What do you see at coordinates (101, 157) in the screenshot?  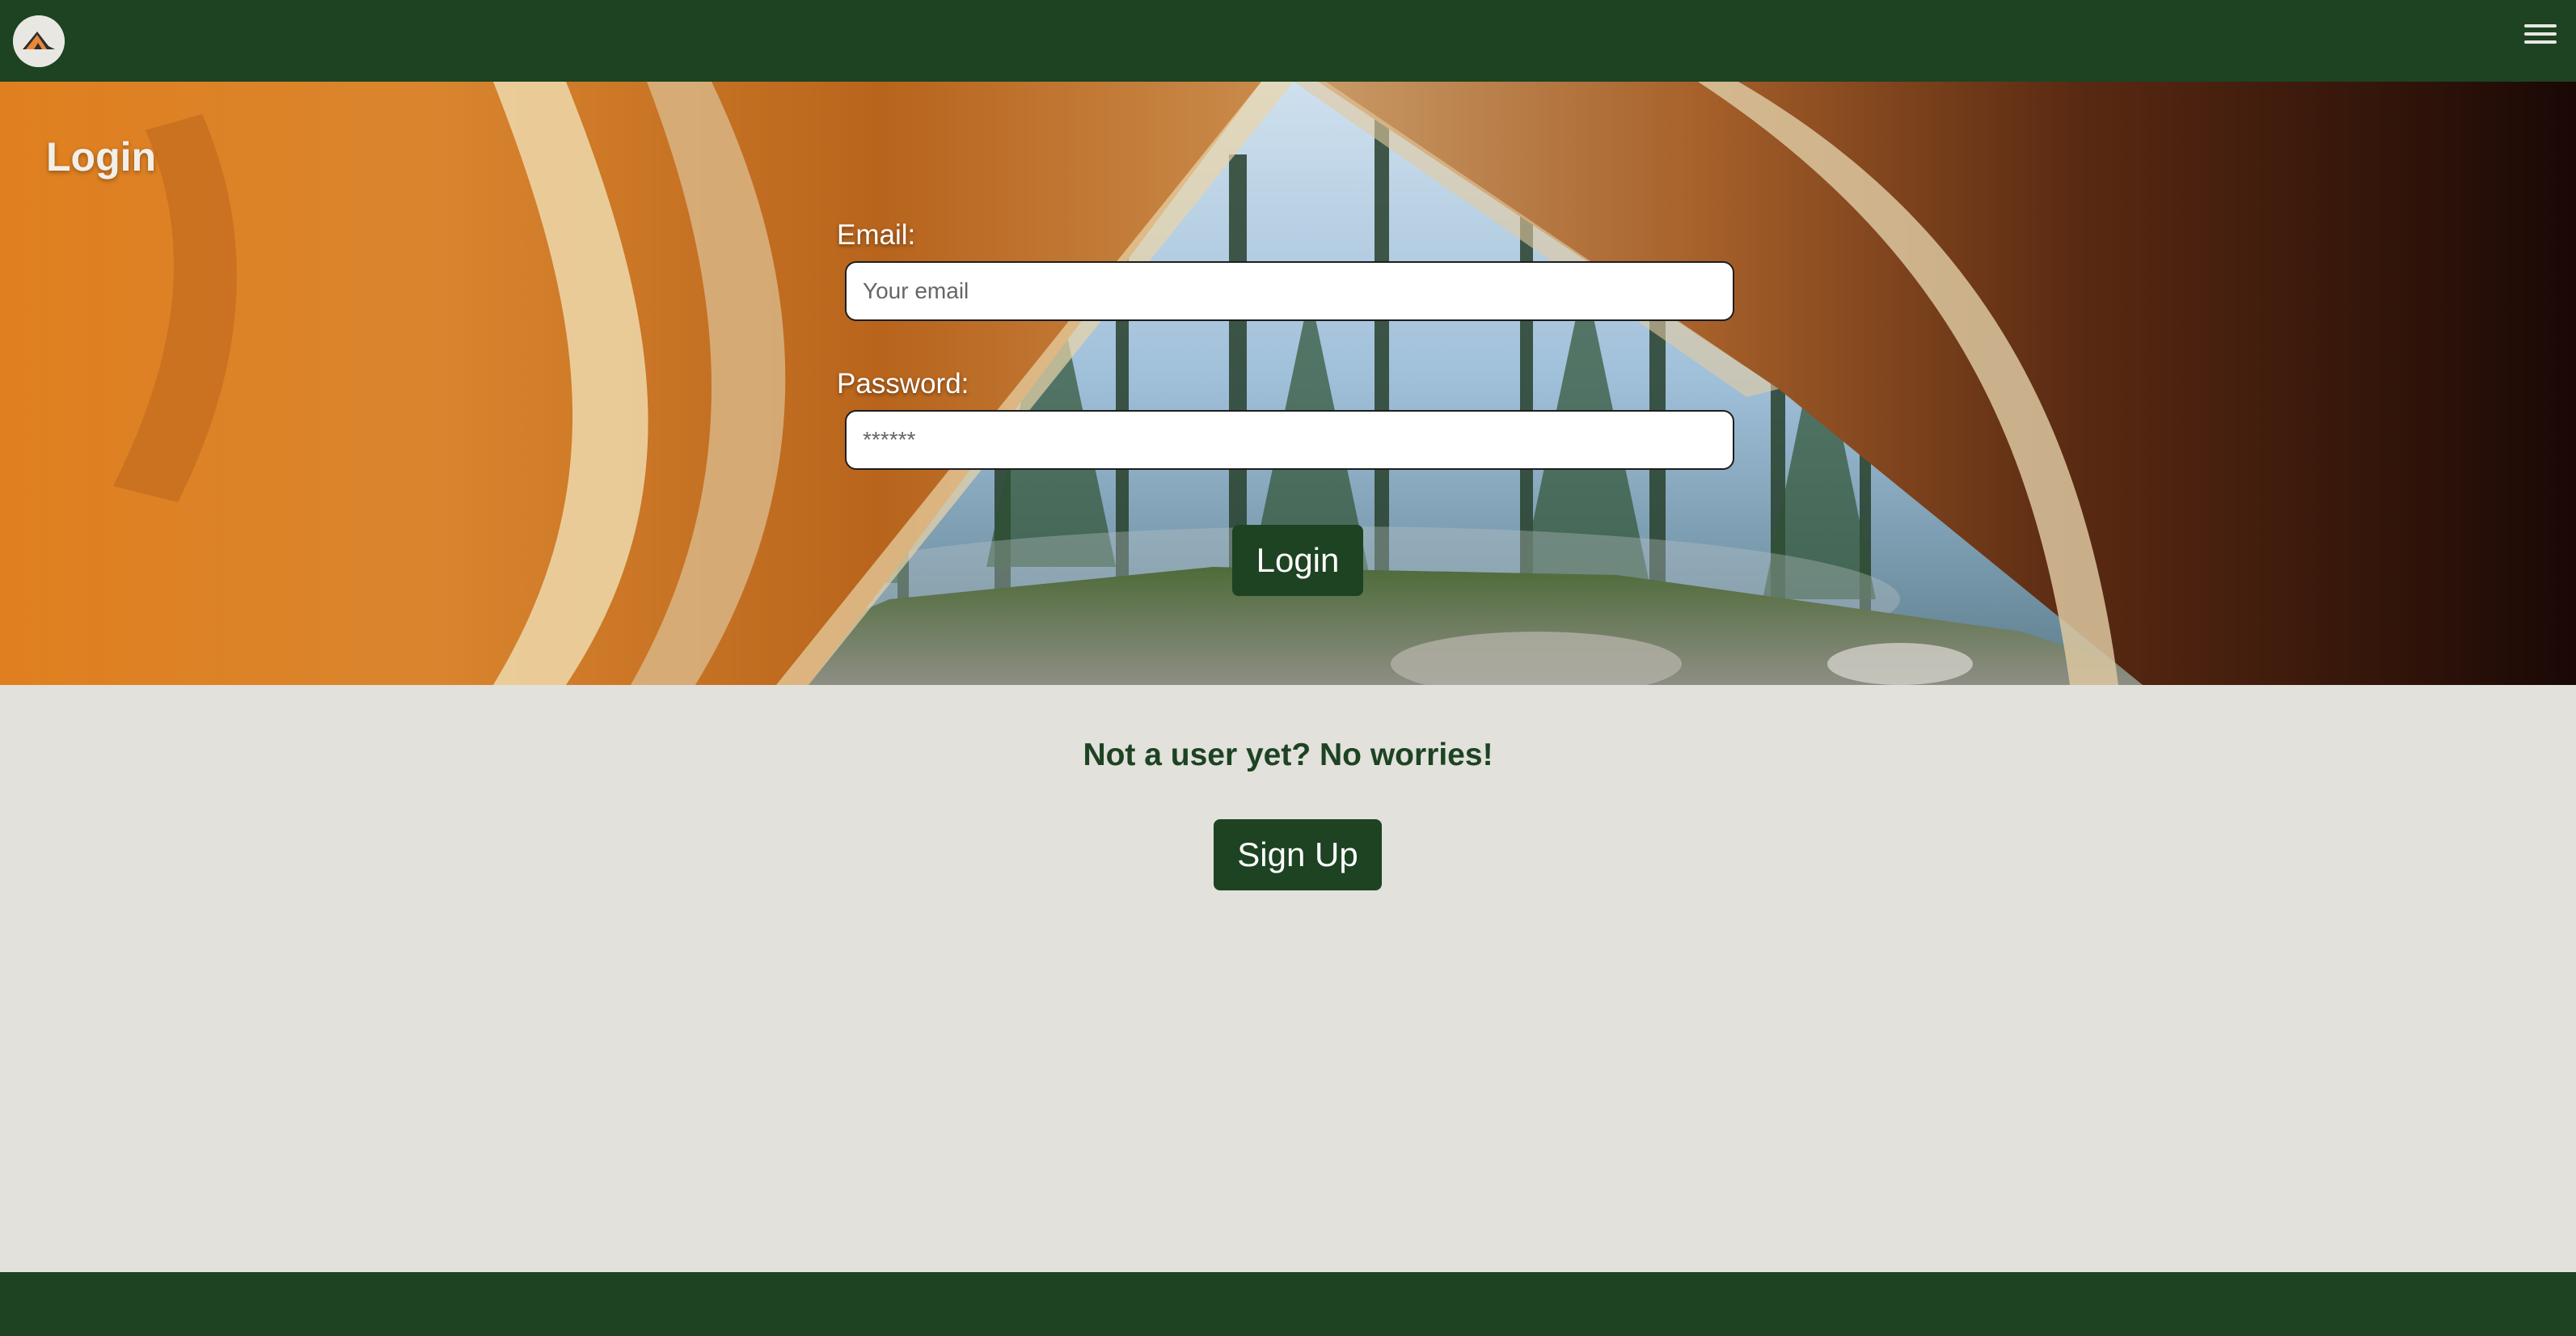 I see `page-title: Login` at bounding box center [101, 157].